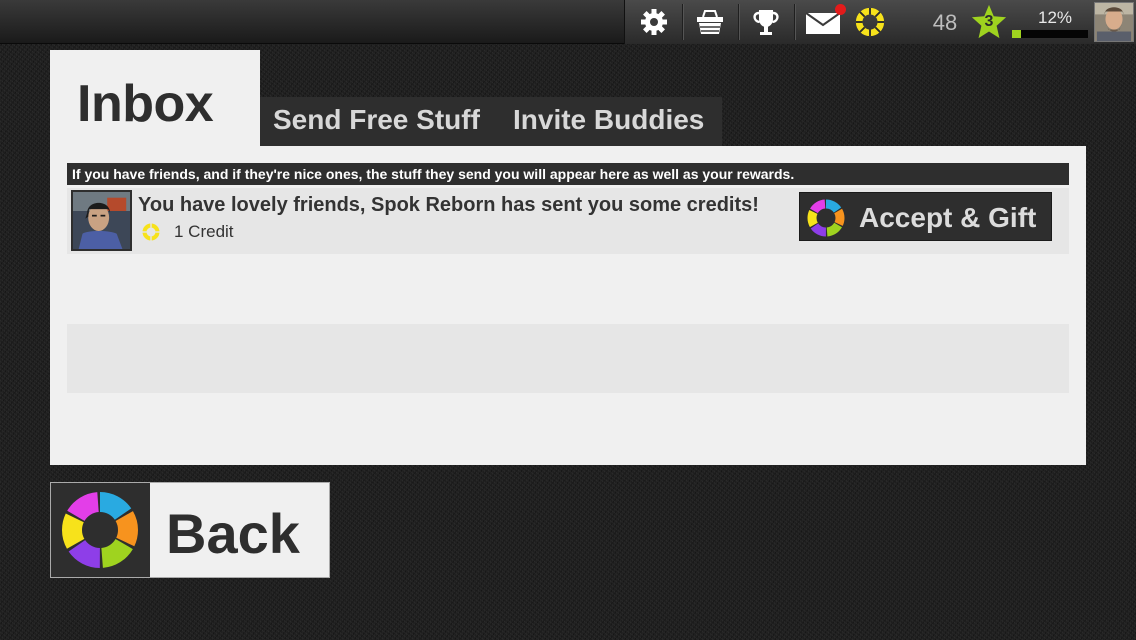 This screenshot has width=1136, height=640. I want to click on gear-icon, so click(654, 22).